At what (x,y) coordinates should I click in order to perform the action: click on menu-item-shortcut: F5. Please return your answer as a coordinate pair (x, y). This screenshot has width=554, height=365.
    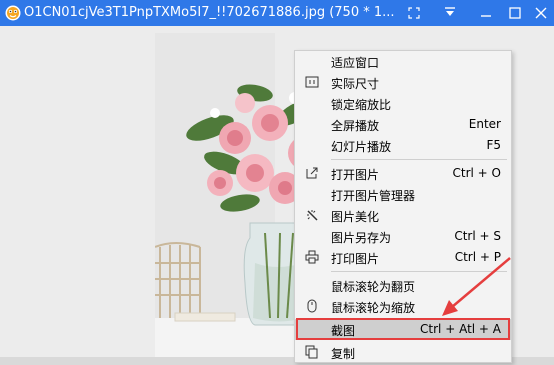
    Looking at the image, I should click on (493, 145).